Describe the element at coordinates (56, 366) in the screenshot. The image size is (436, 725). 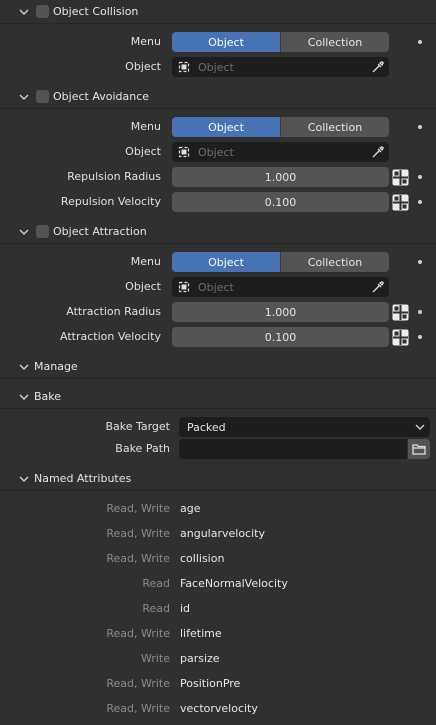
I see `panel-title: Manage` at that location.